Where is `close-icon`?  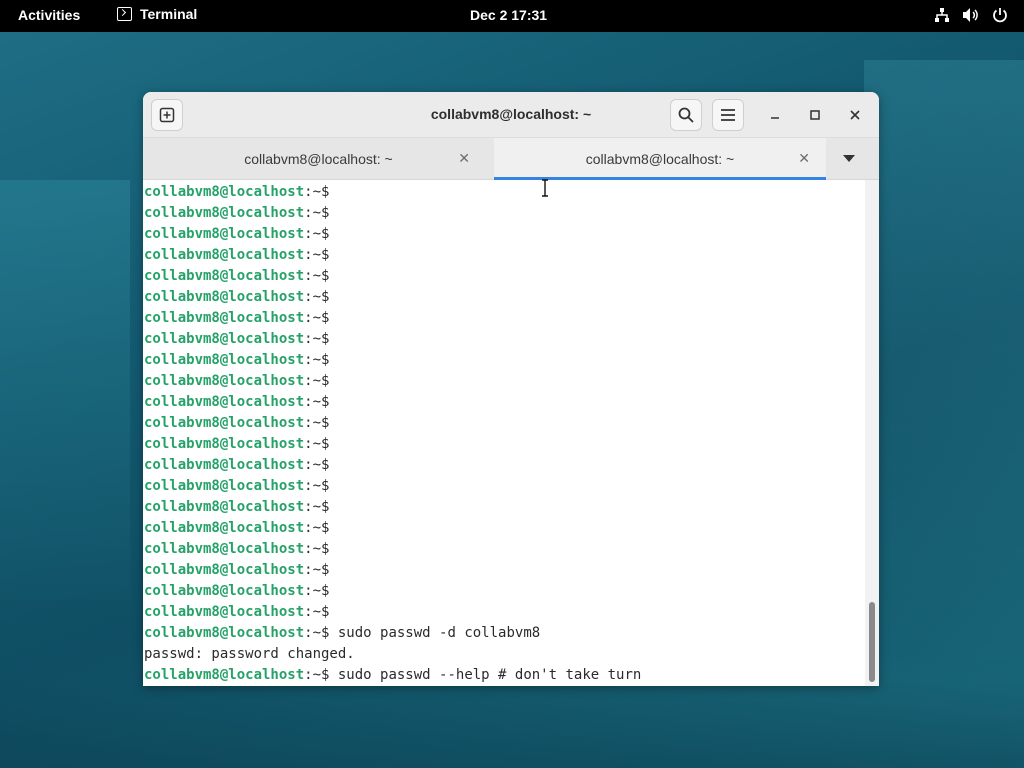 close-icon is located at coordinates (855, 115).